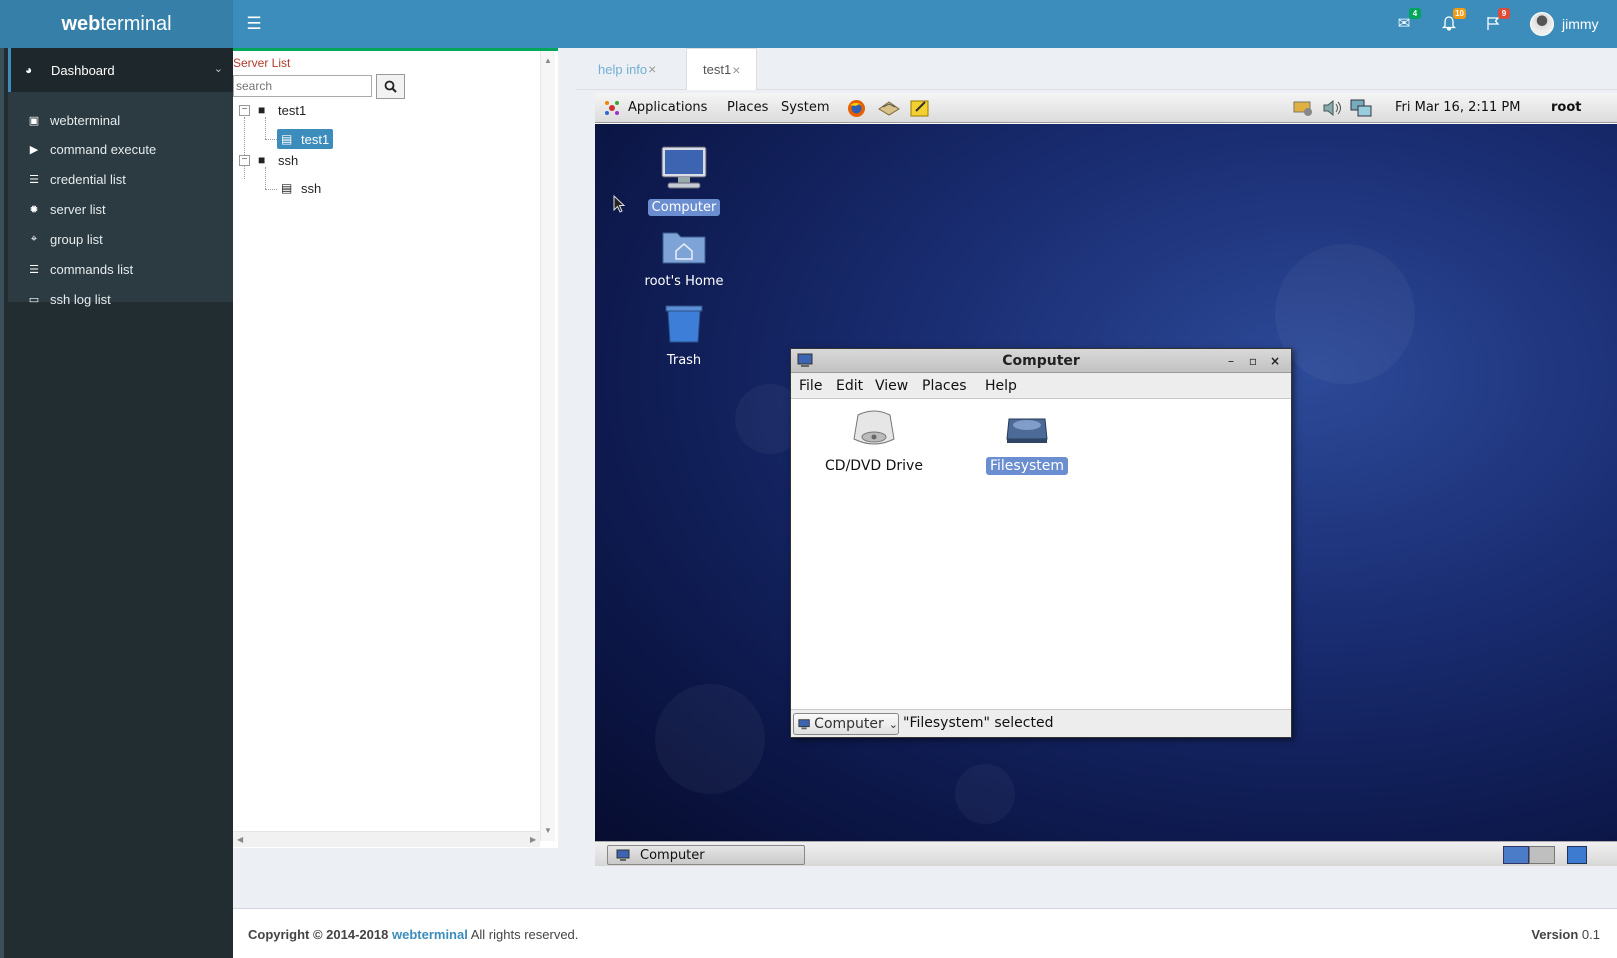 The width and height of the screenshot is (1617, 958). I want to click on tree-folder-test1: − ■ test1, so click(272, 110).